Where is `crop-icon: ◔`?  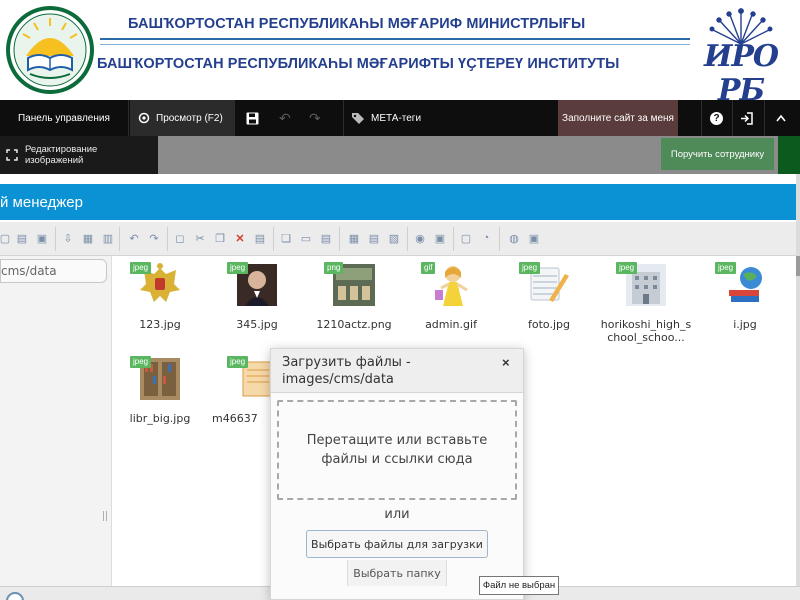
crop-icon: ◔ is located at coordinates (486, 238).